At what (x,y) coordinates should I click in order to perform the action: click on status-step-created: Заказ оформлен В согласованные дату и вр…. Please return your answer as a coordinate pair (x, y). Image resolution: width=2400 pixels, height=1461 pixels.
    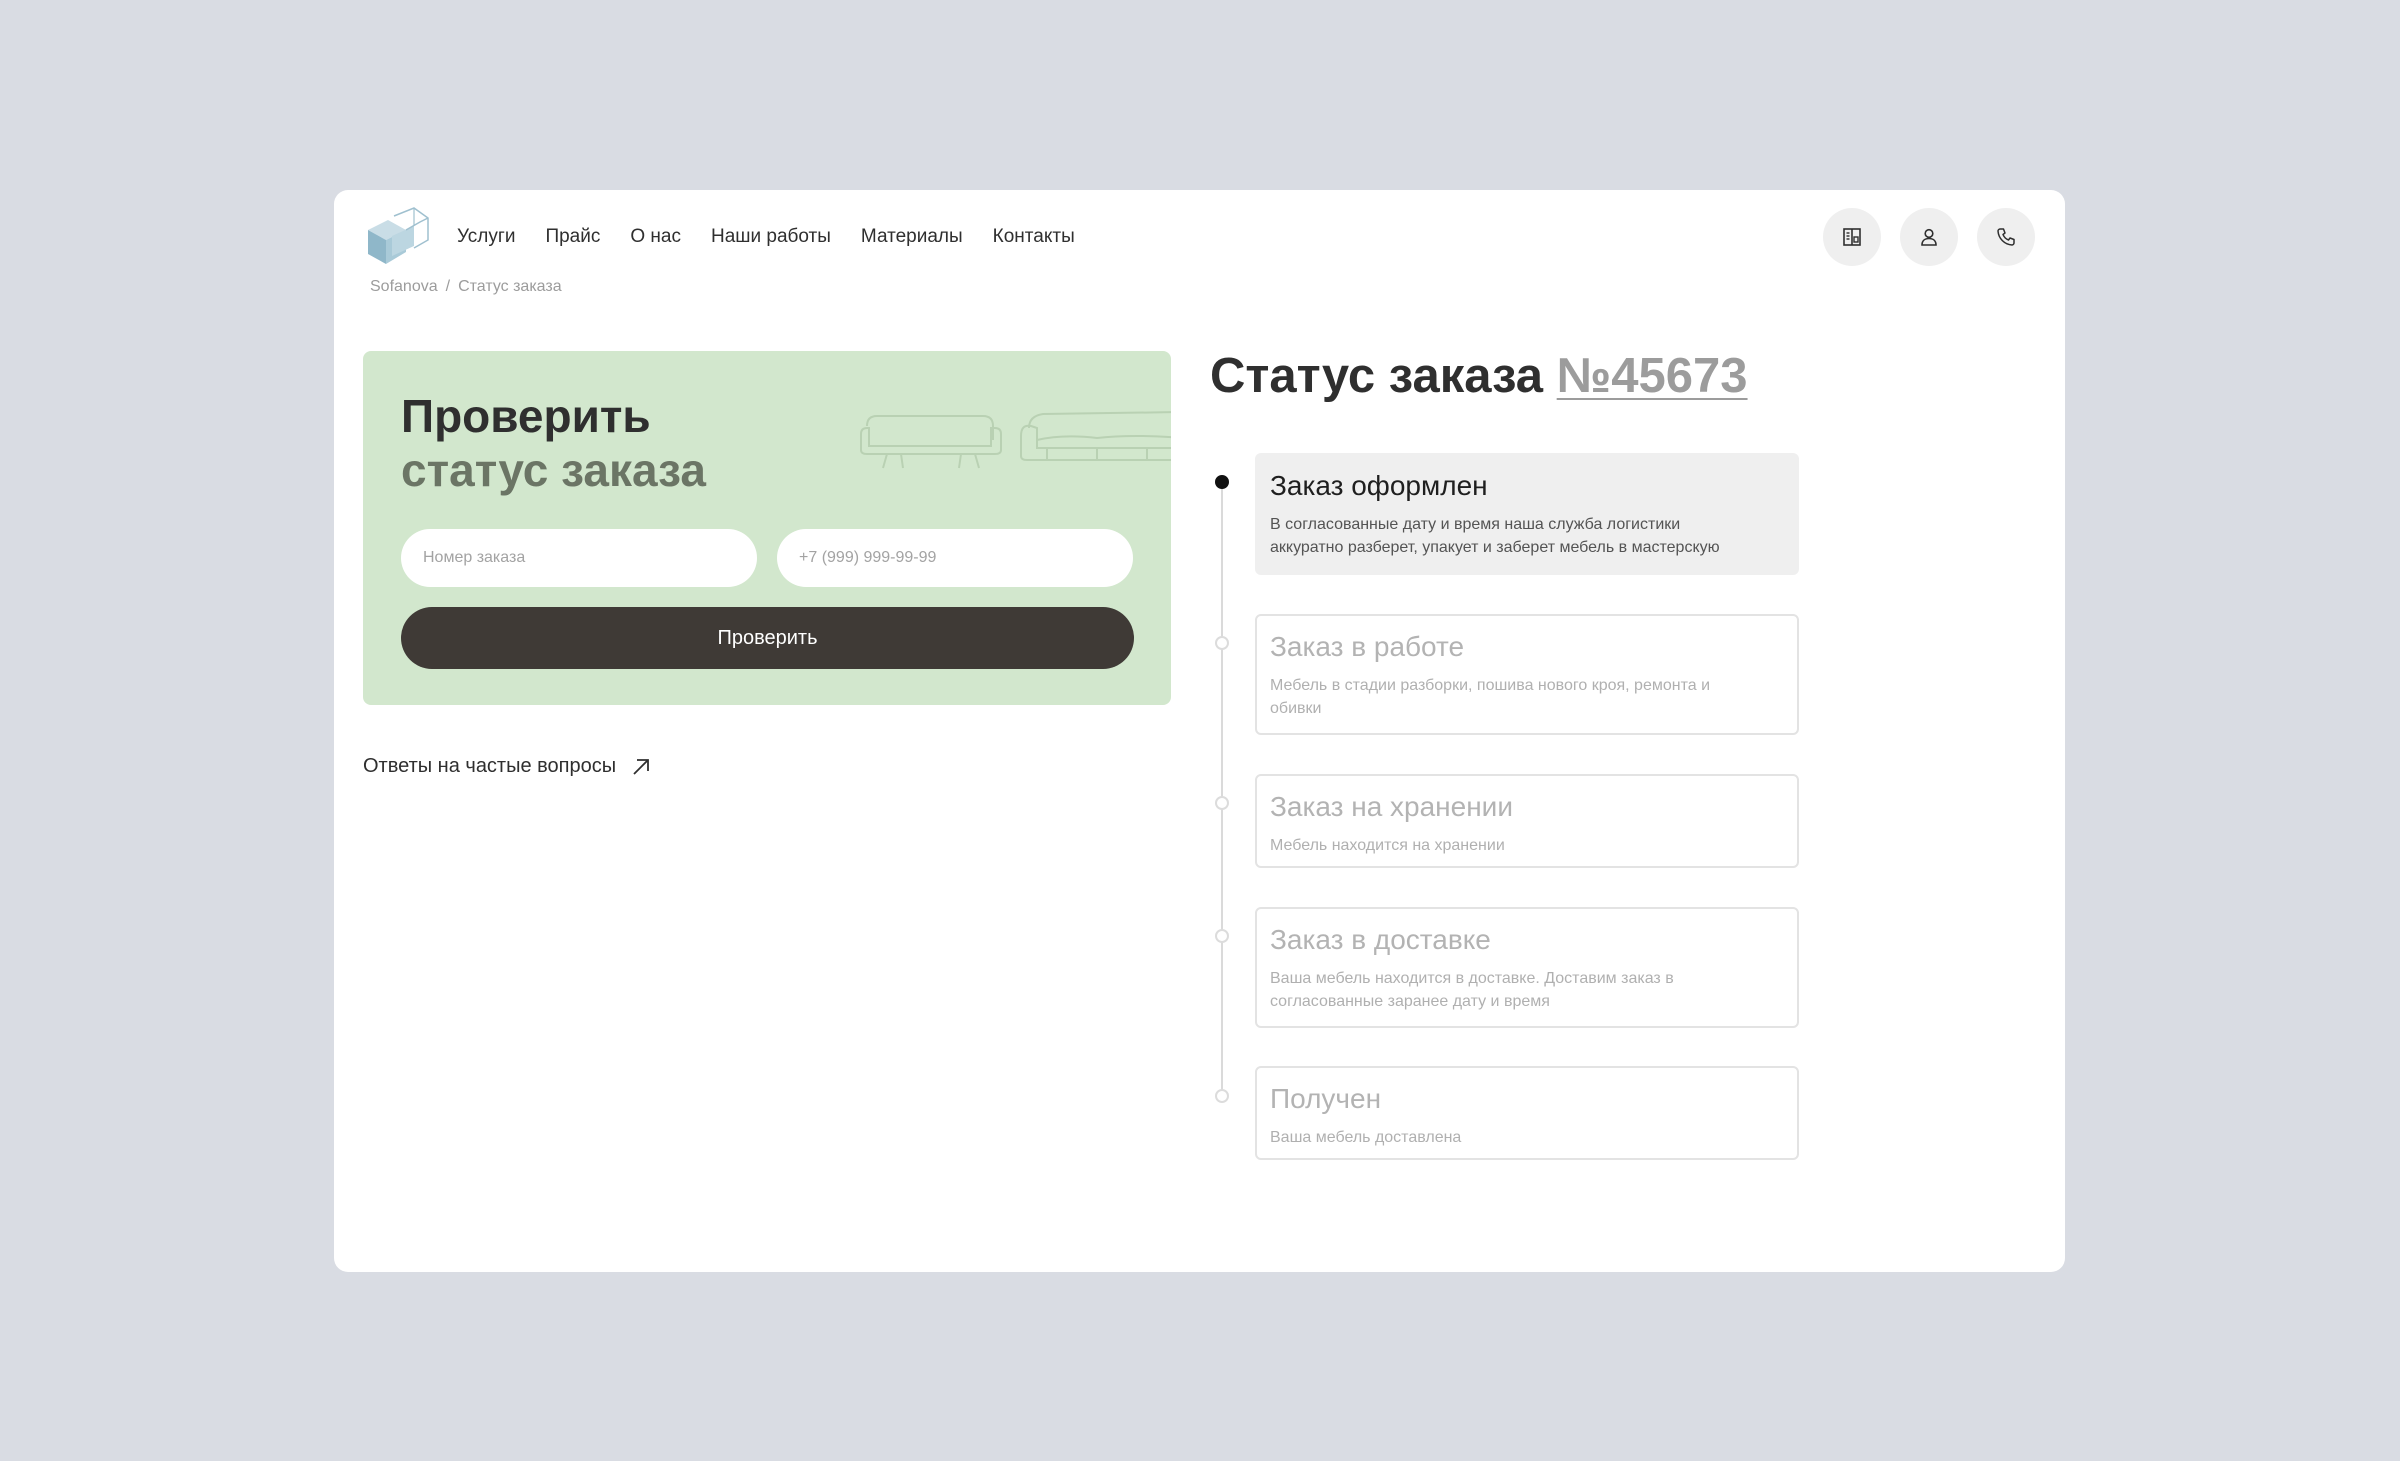
    Looking at the image, I should click on (1527, 514).